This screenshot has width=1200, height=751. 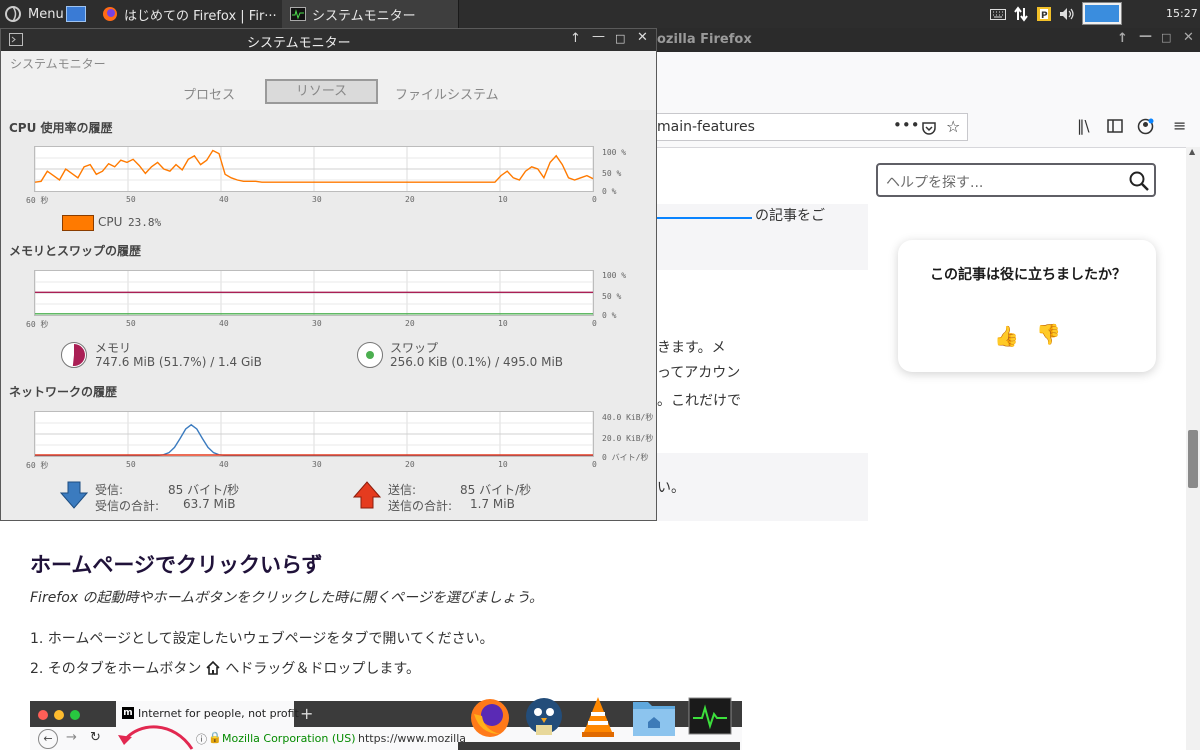 What do you see at coordinates (420, 506) in the screenshot?
I see `send-total-label: 送信の合計:` at bounding box center [420, 506].